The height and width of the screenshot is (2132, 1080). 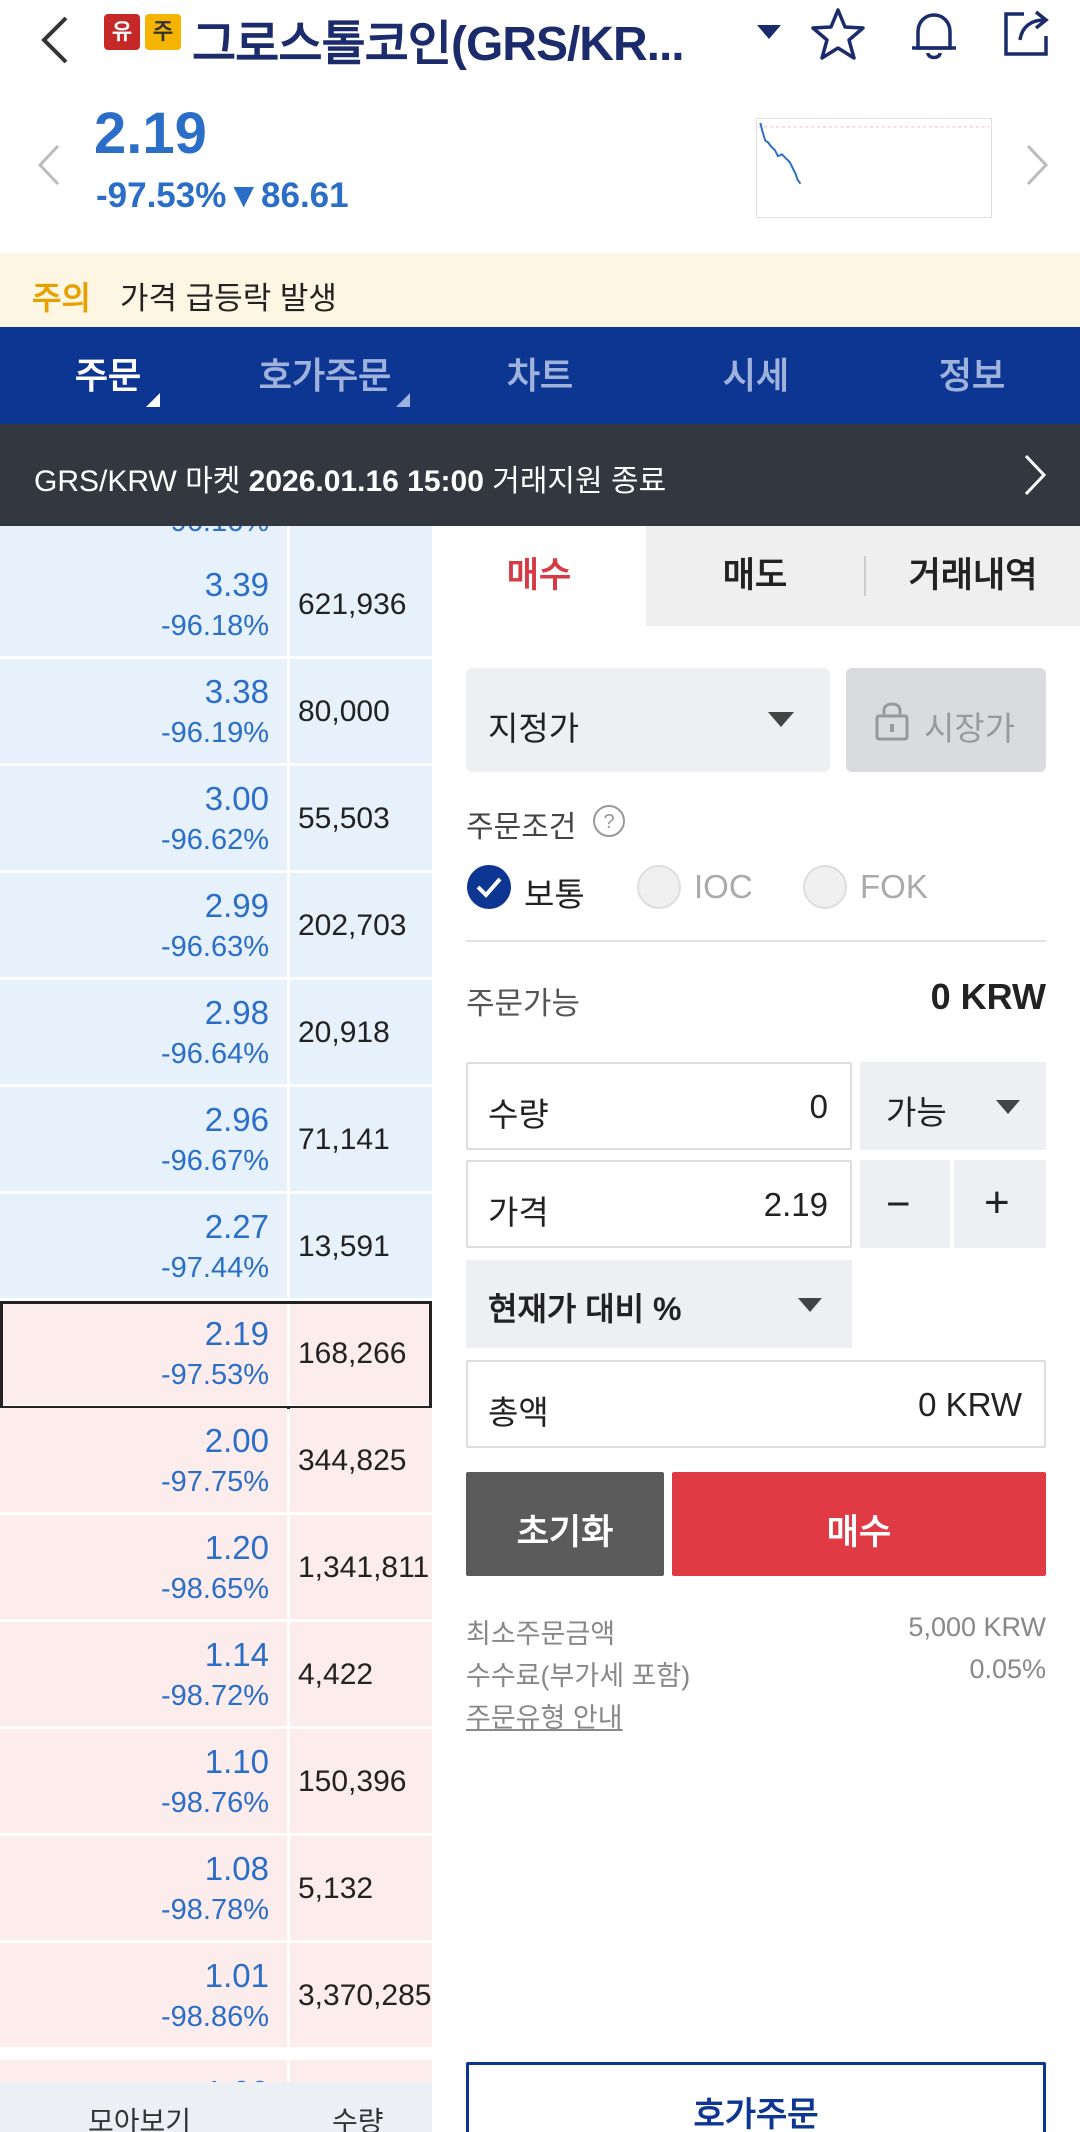 I want to click on orderbook-rate: -97.44%, so click(x=214, y=1268).